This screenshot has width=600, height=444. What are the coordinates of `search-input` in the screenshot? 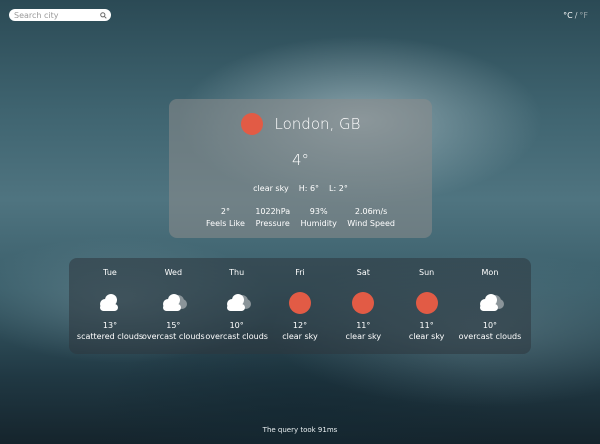 It's located at (53, 15).